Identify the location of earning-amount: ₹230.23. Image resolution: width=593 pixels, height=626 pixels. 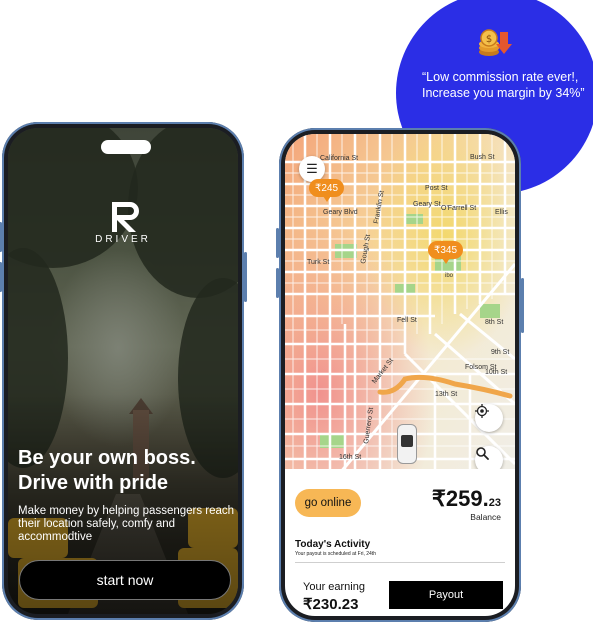
(331, 604).